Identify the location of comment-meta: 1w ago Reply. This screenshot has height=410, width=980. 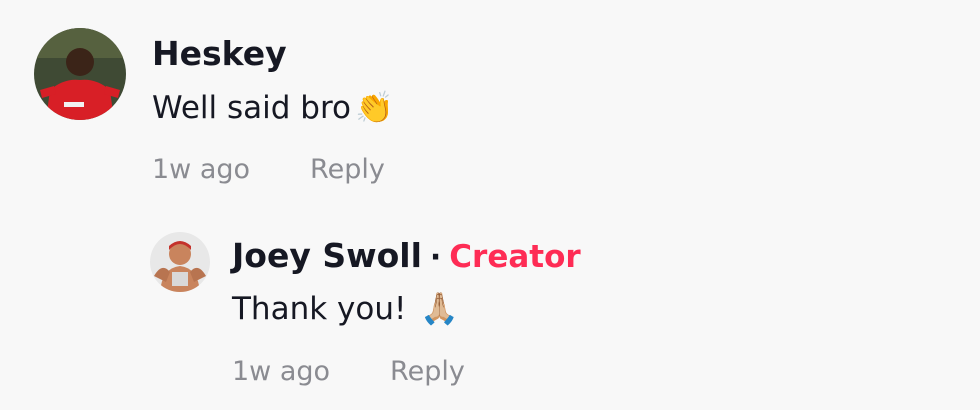
(268, 169).